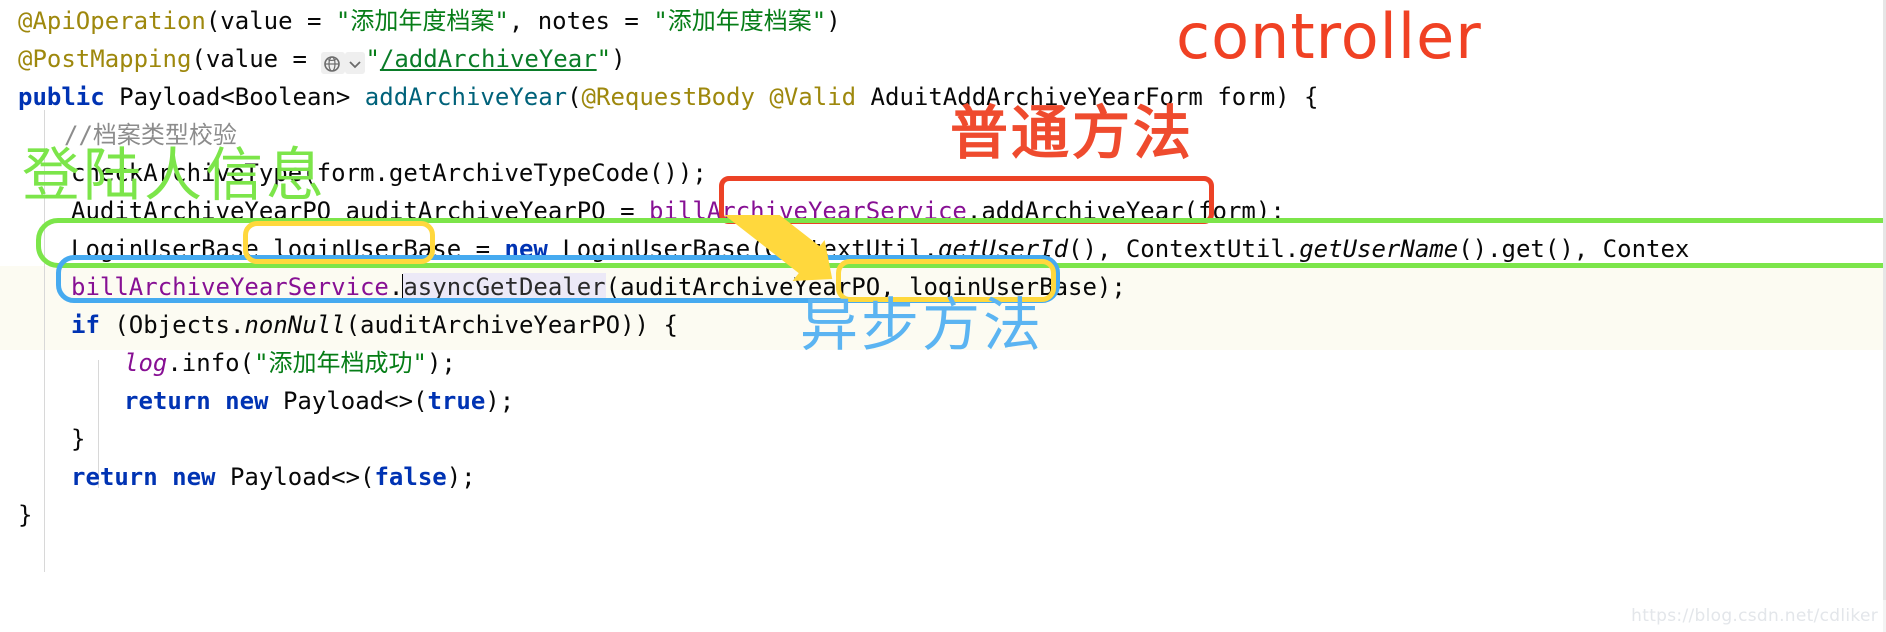 Image resolution: width=1886 pixels, height=632 pixels. I want to click on code-line-13: return new Payload<>(false);, so click(273, 477).